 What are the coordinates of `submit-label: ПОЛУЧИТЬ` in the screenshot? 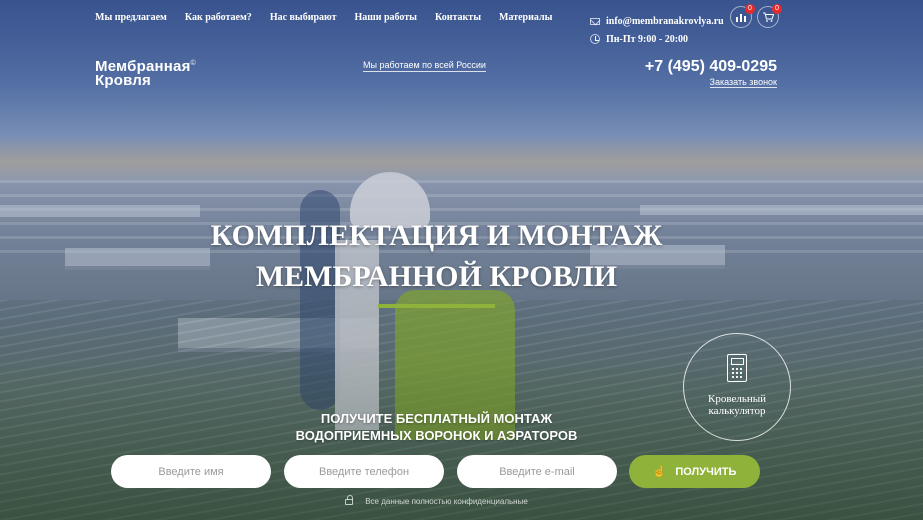 It's located at (706, 471).